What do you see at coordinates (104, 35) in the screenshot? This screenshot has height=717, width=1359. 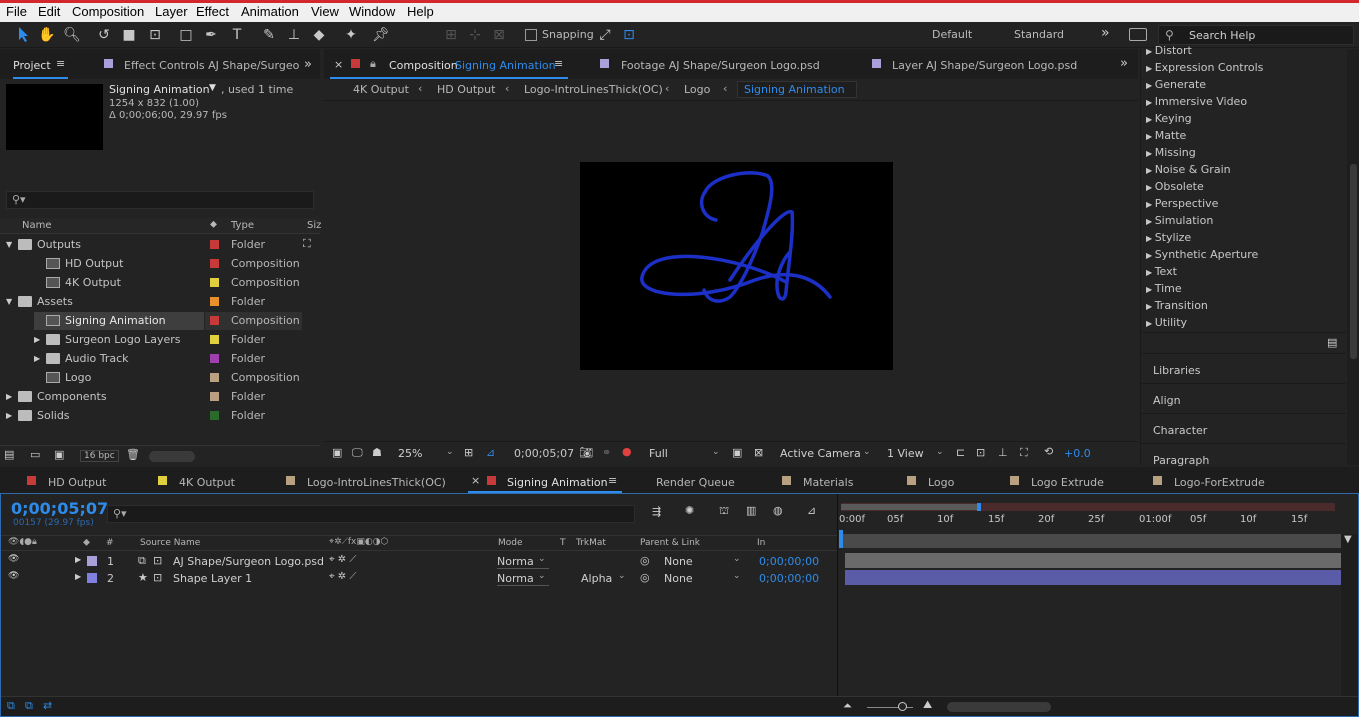 I see `rotate-tool-icon: ↺` at bounding box center [104, 35].